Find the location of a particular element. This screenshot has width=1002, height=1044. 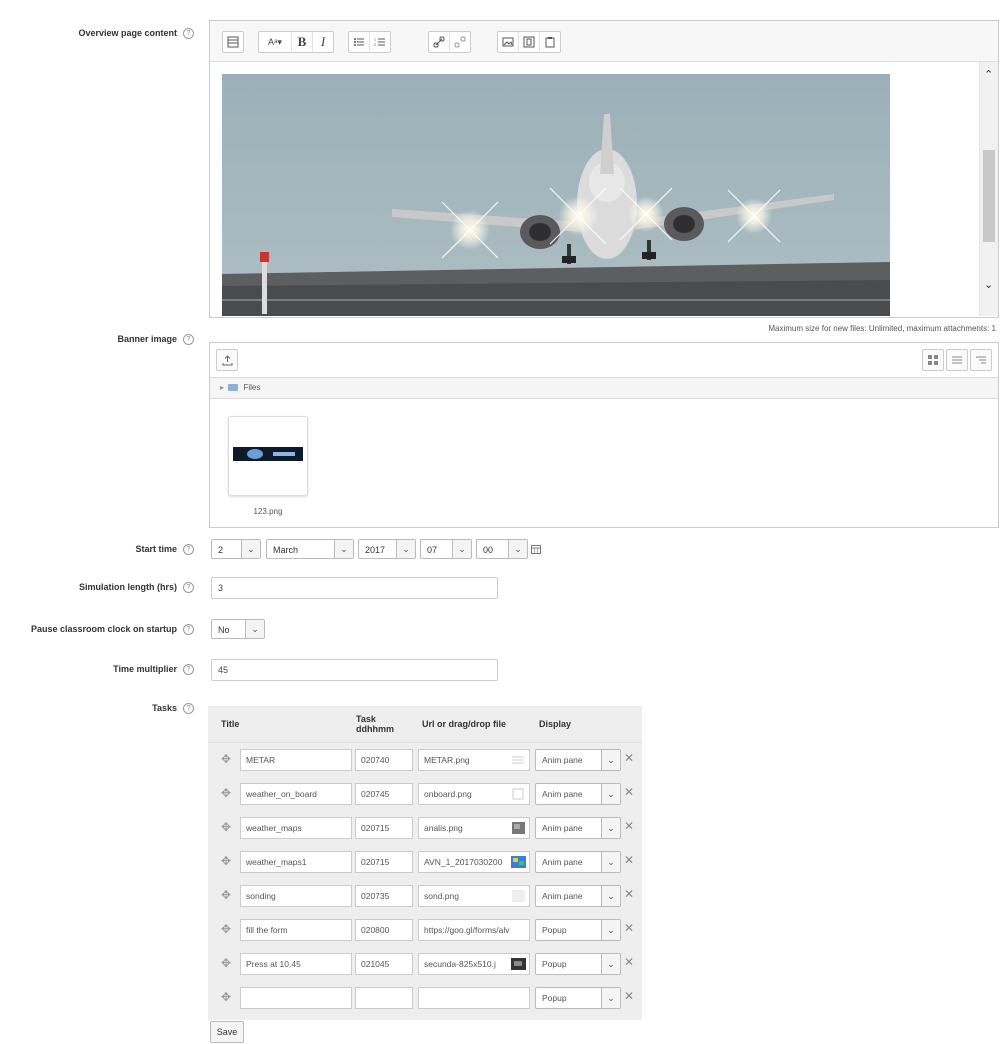

scrollbar-thumb is located at coordinates (989, 196).